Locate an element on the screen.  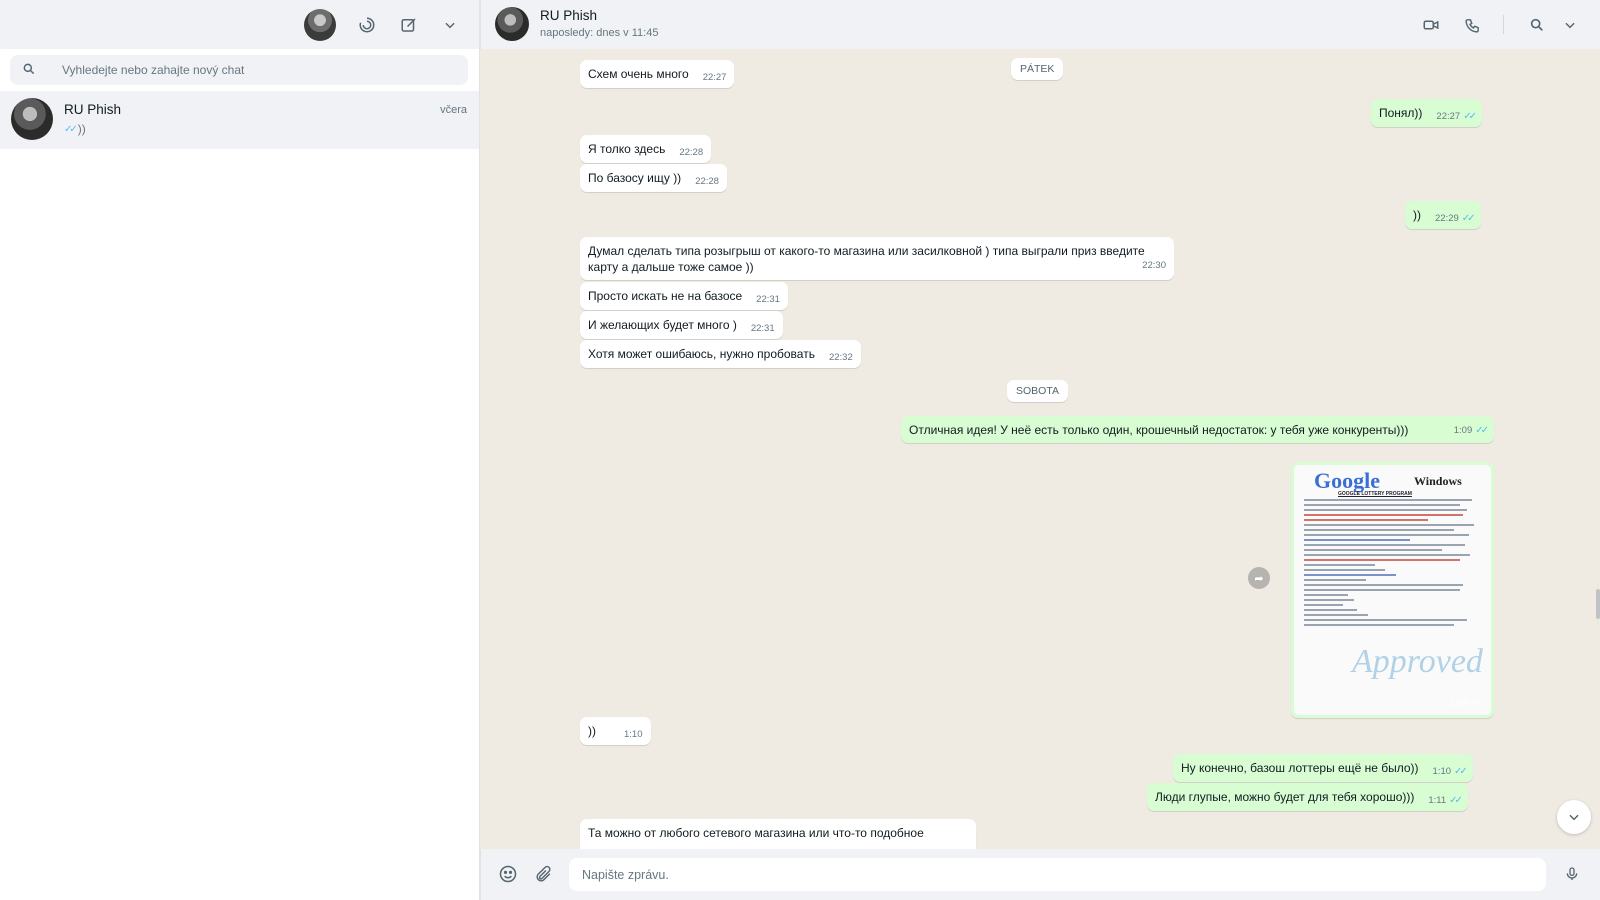
attach-icon is located at coordinates (543, 874).